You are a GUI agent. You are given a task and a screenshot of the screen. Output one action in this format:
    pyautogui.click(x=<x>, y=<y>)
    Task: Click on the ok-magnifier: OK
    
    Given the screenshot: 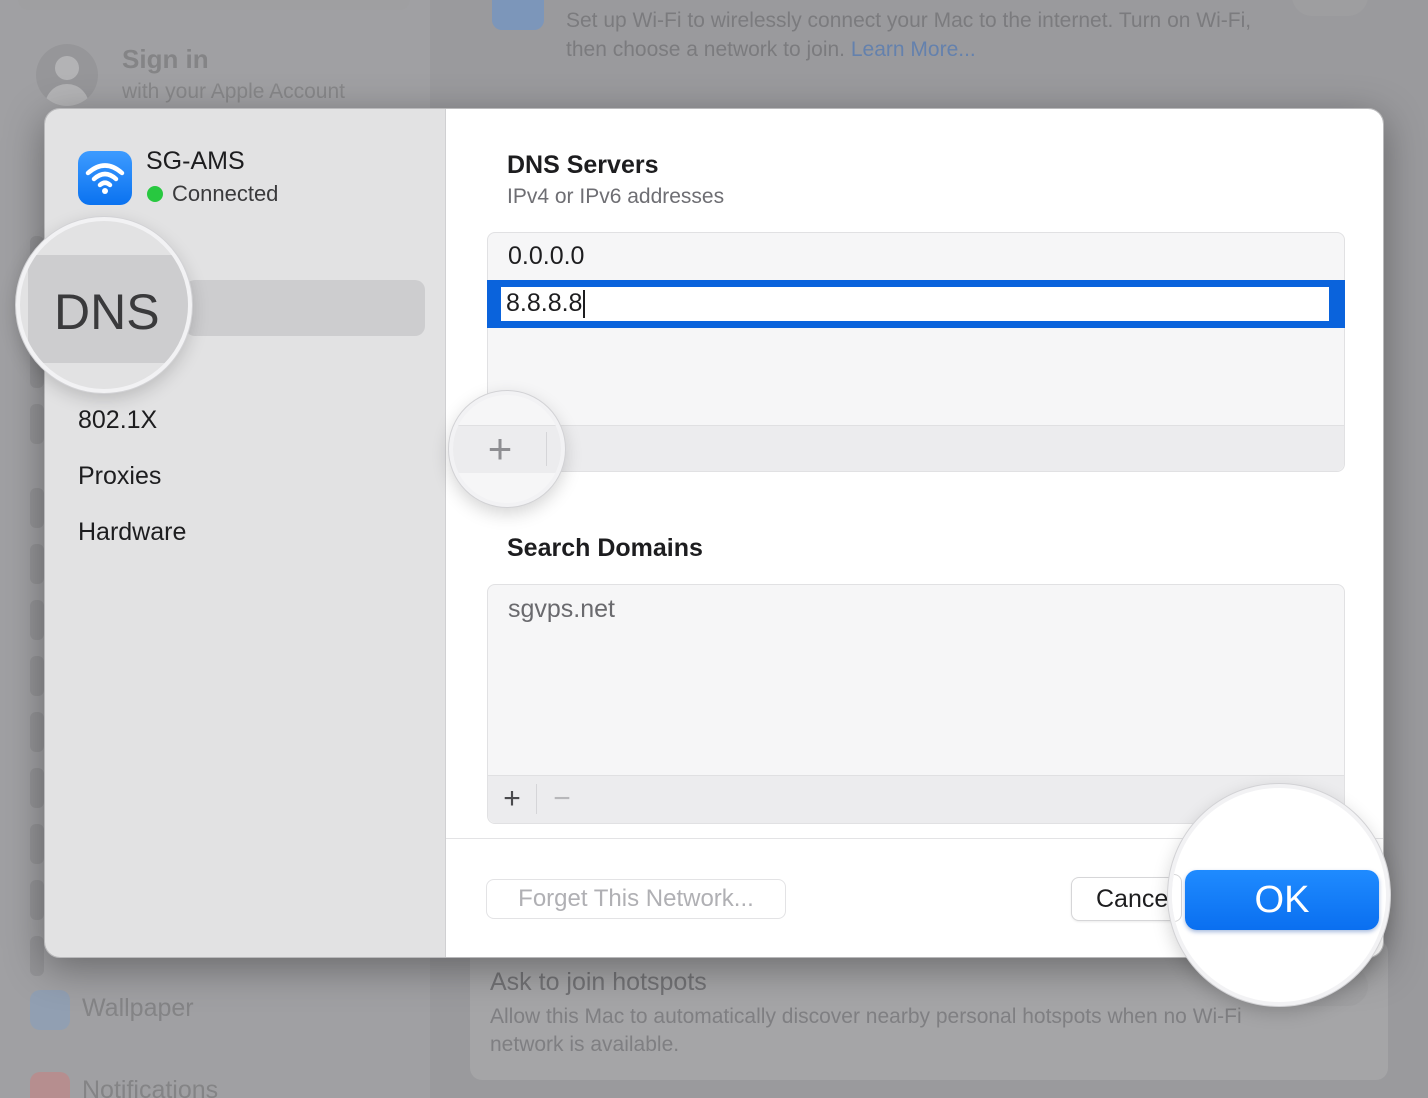 What is the action you would take?
    pyautogui.click(x=1279, y=895)
    